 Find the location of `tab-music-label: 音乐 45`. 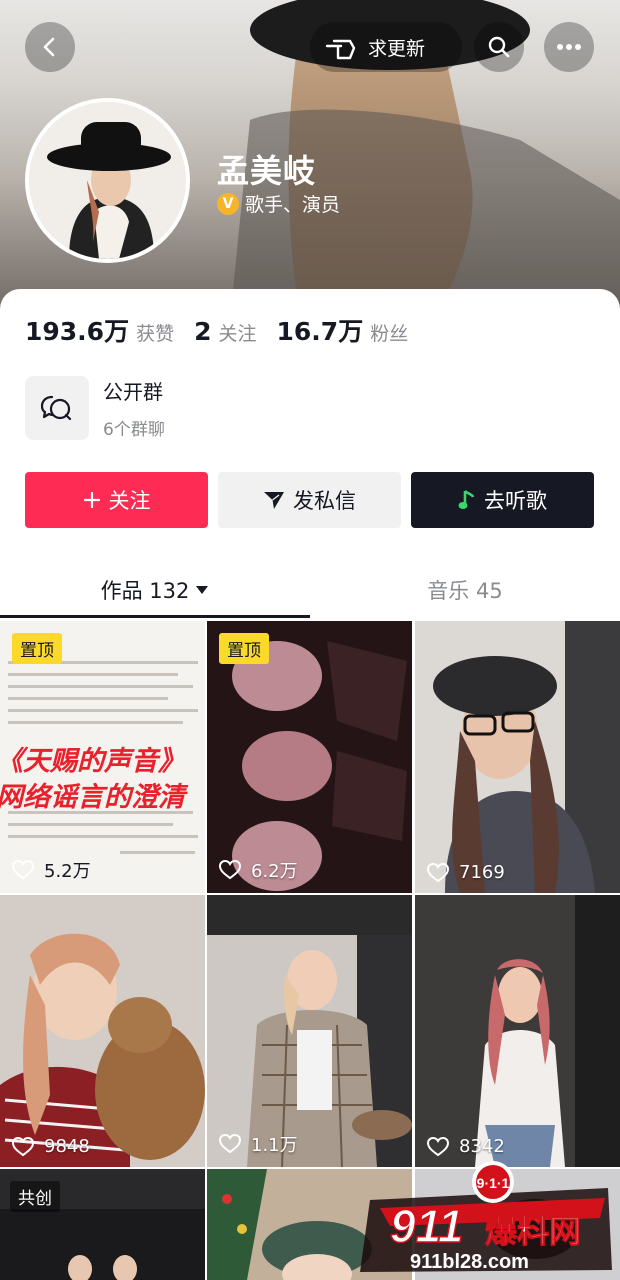

tab-music-label: 音乐 45 is located at coordinates (465, 591).